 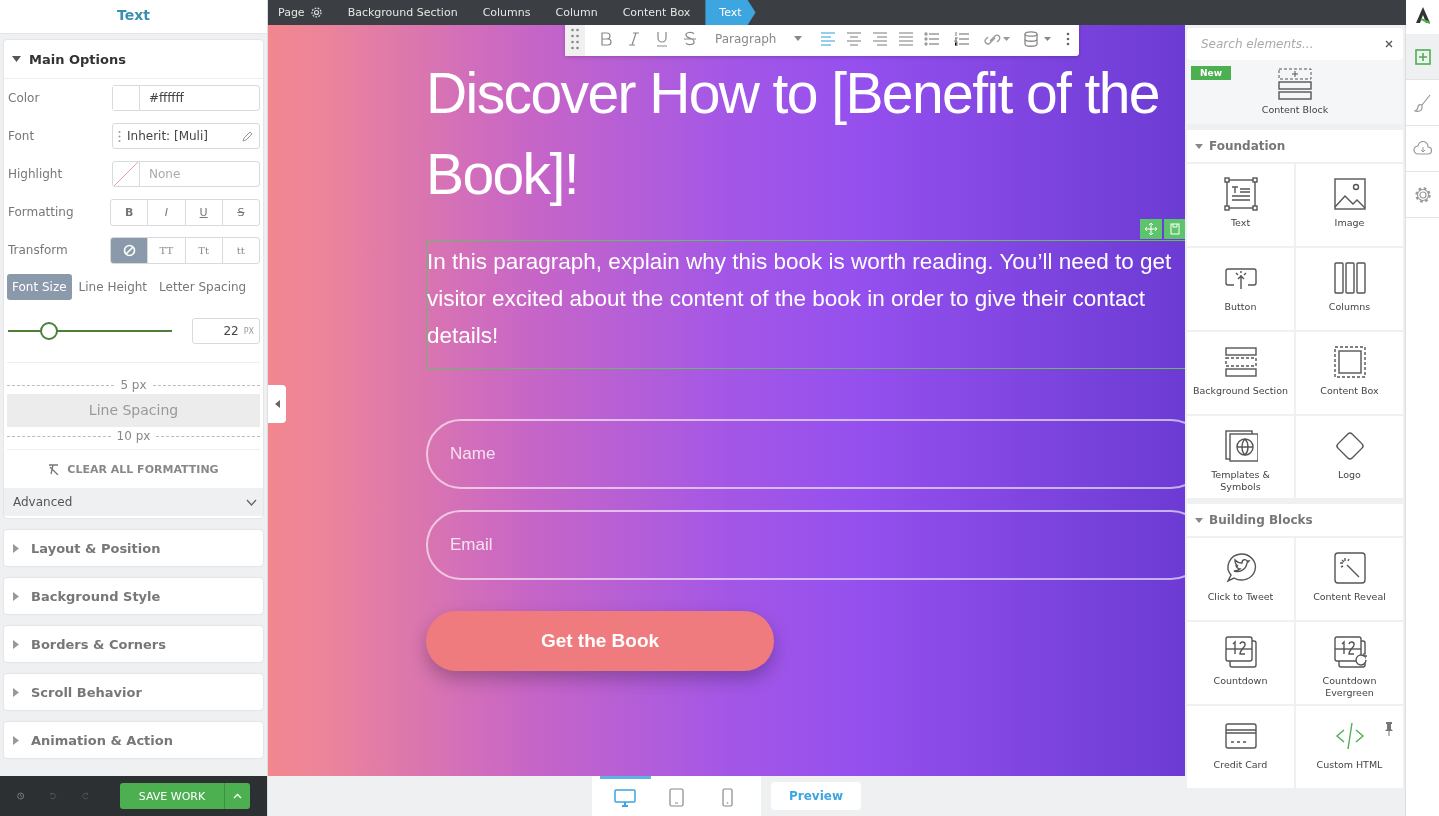 I want to click on color-field: #ffffff, so click(x=186, y=98).